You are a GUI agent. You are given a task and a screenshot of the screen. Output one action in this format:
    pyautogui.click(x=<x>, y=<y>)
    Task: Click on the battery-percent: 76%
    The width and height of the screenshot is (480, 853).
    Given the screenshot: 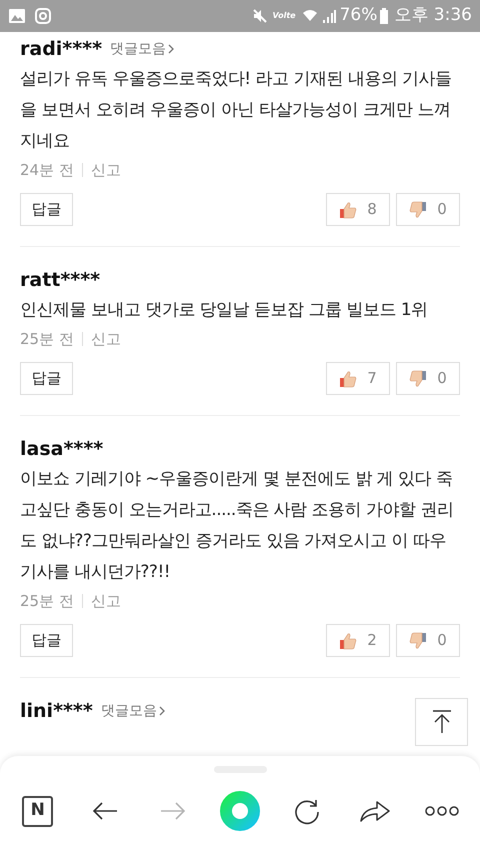 What is the action you would take?
    pyautogui.click(x=359, y=16)
    